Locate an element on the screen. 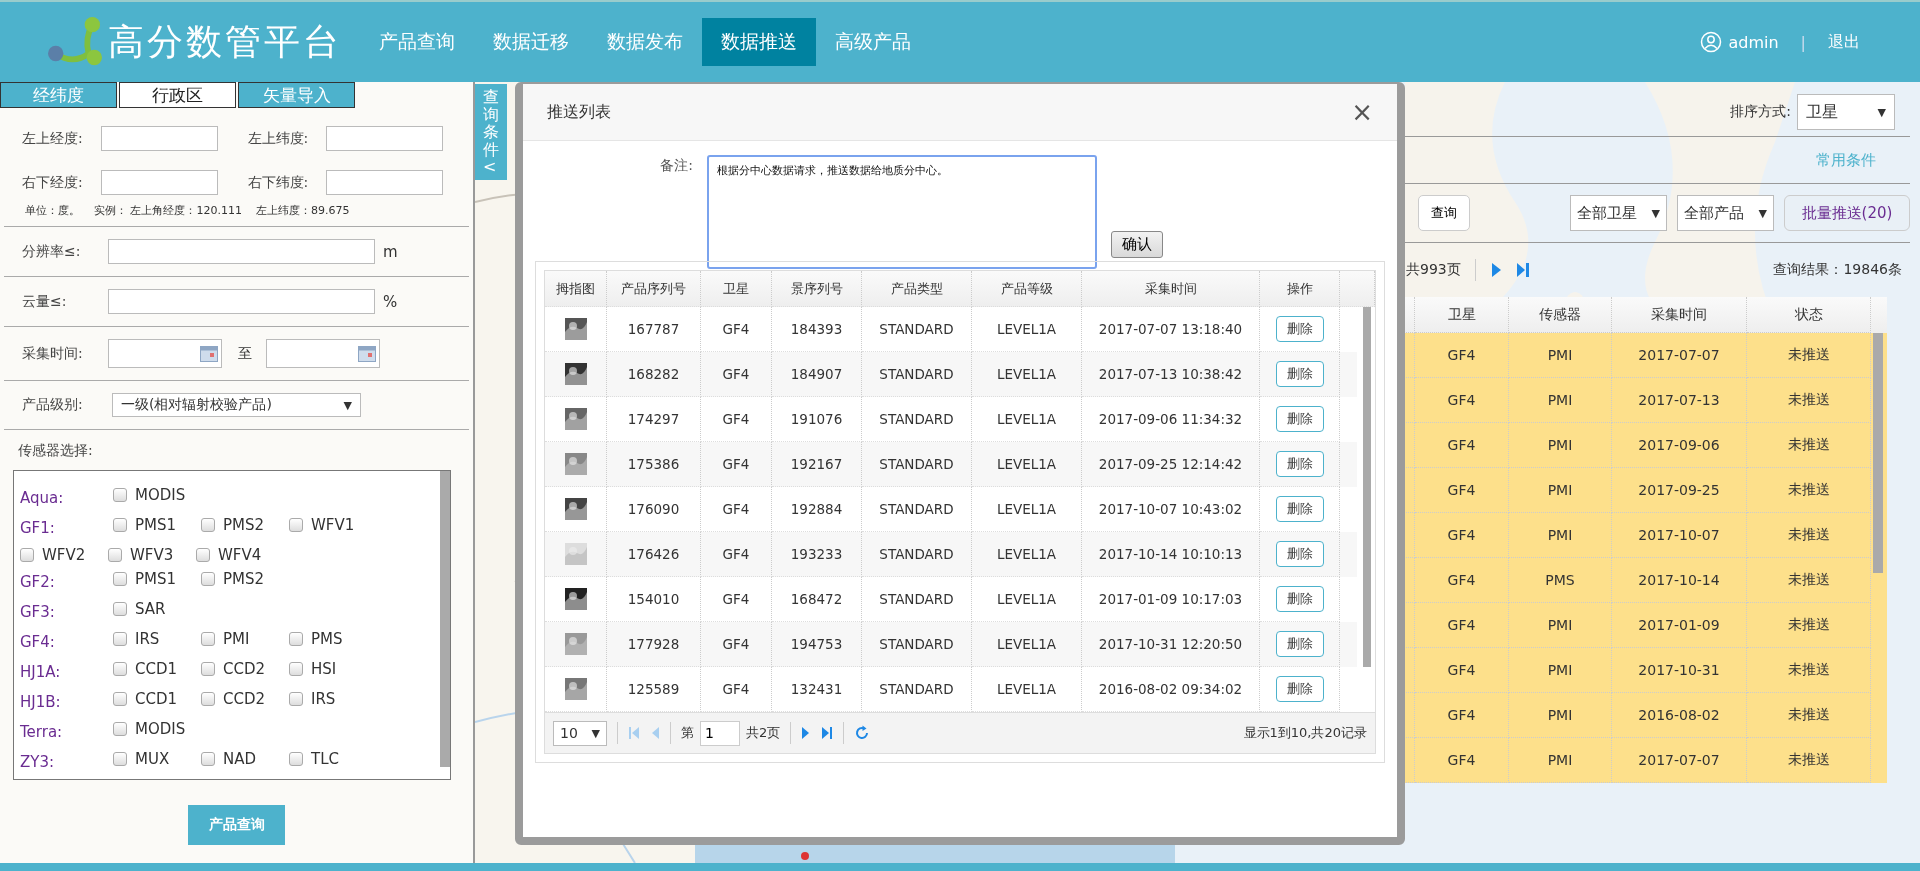 The width and height of the screenshot is (1920, 871). sensor-label: WFV3 is located at coordinates (152, 555).